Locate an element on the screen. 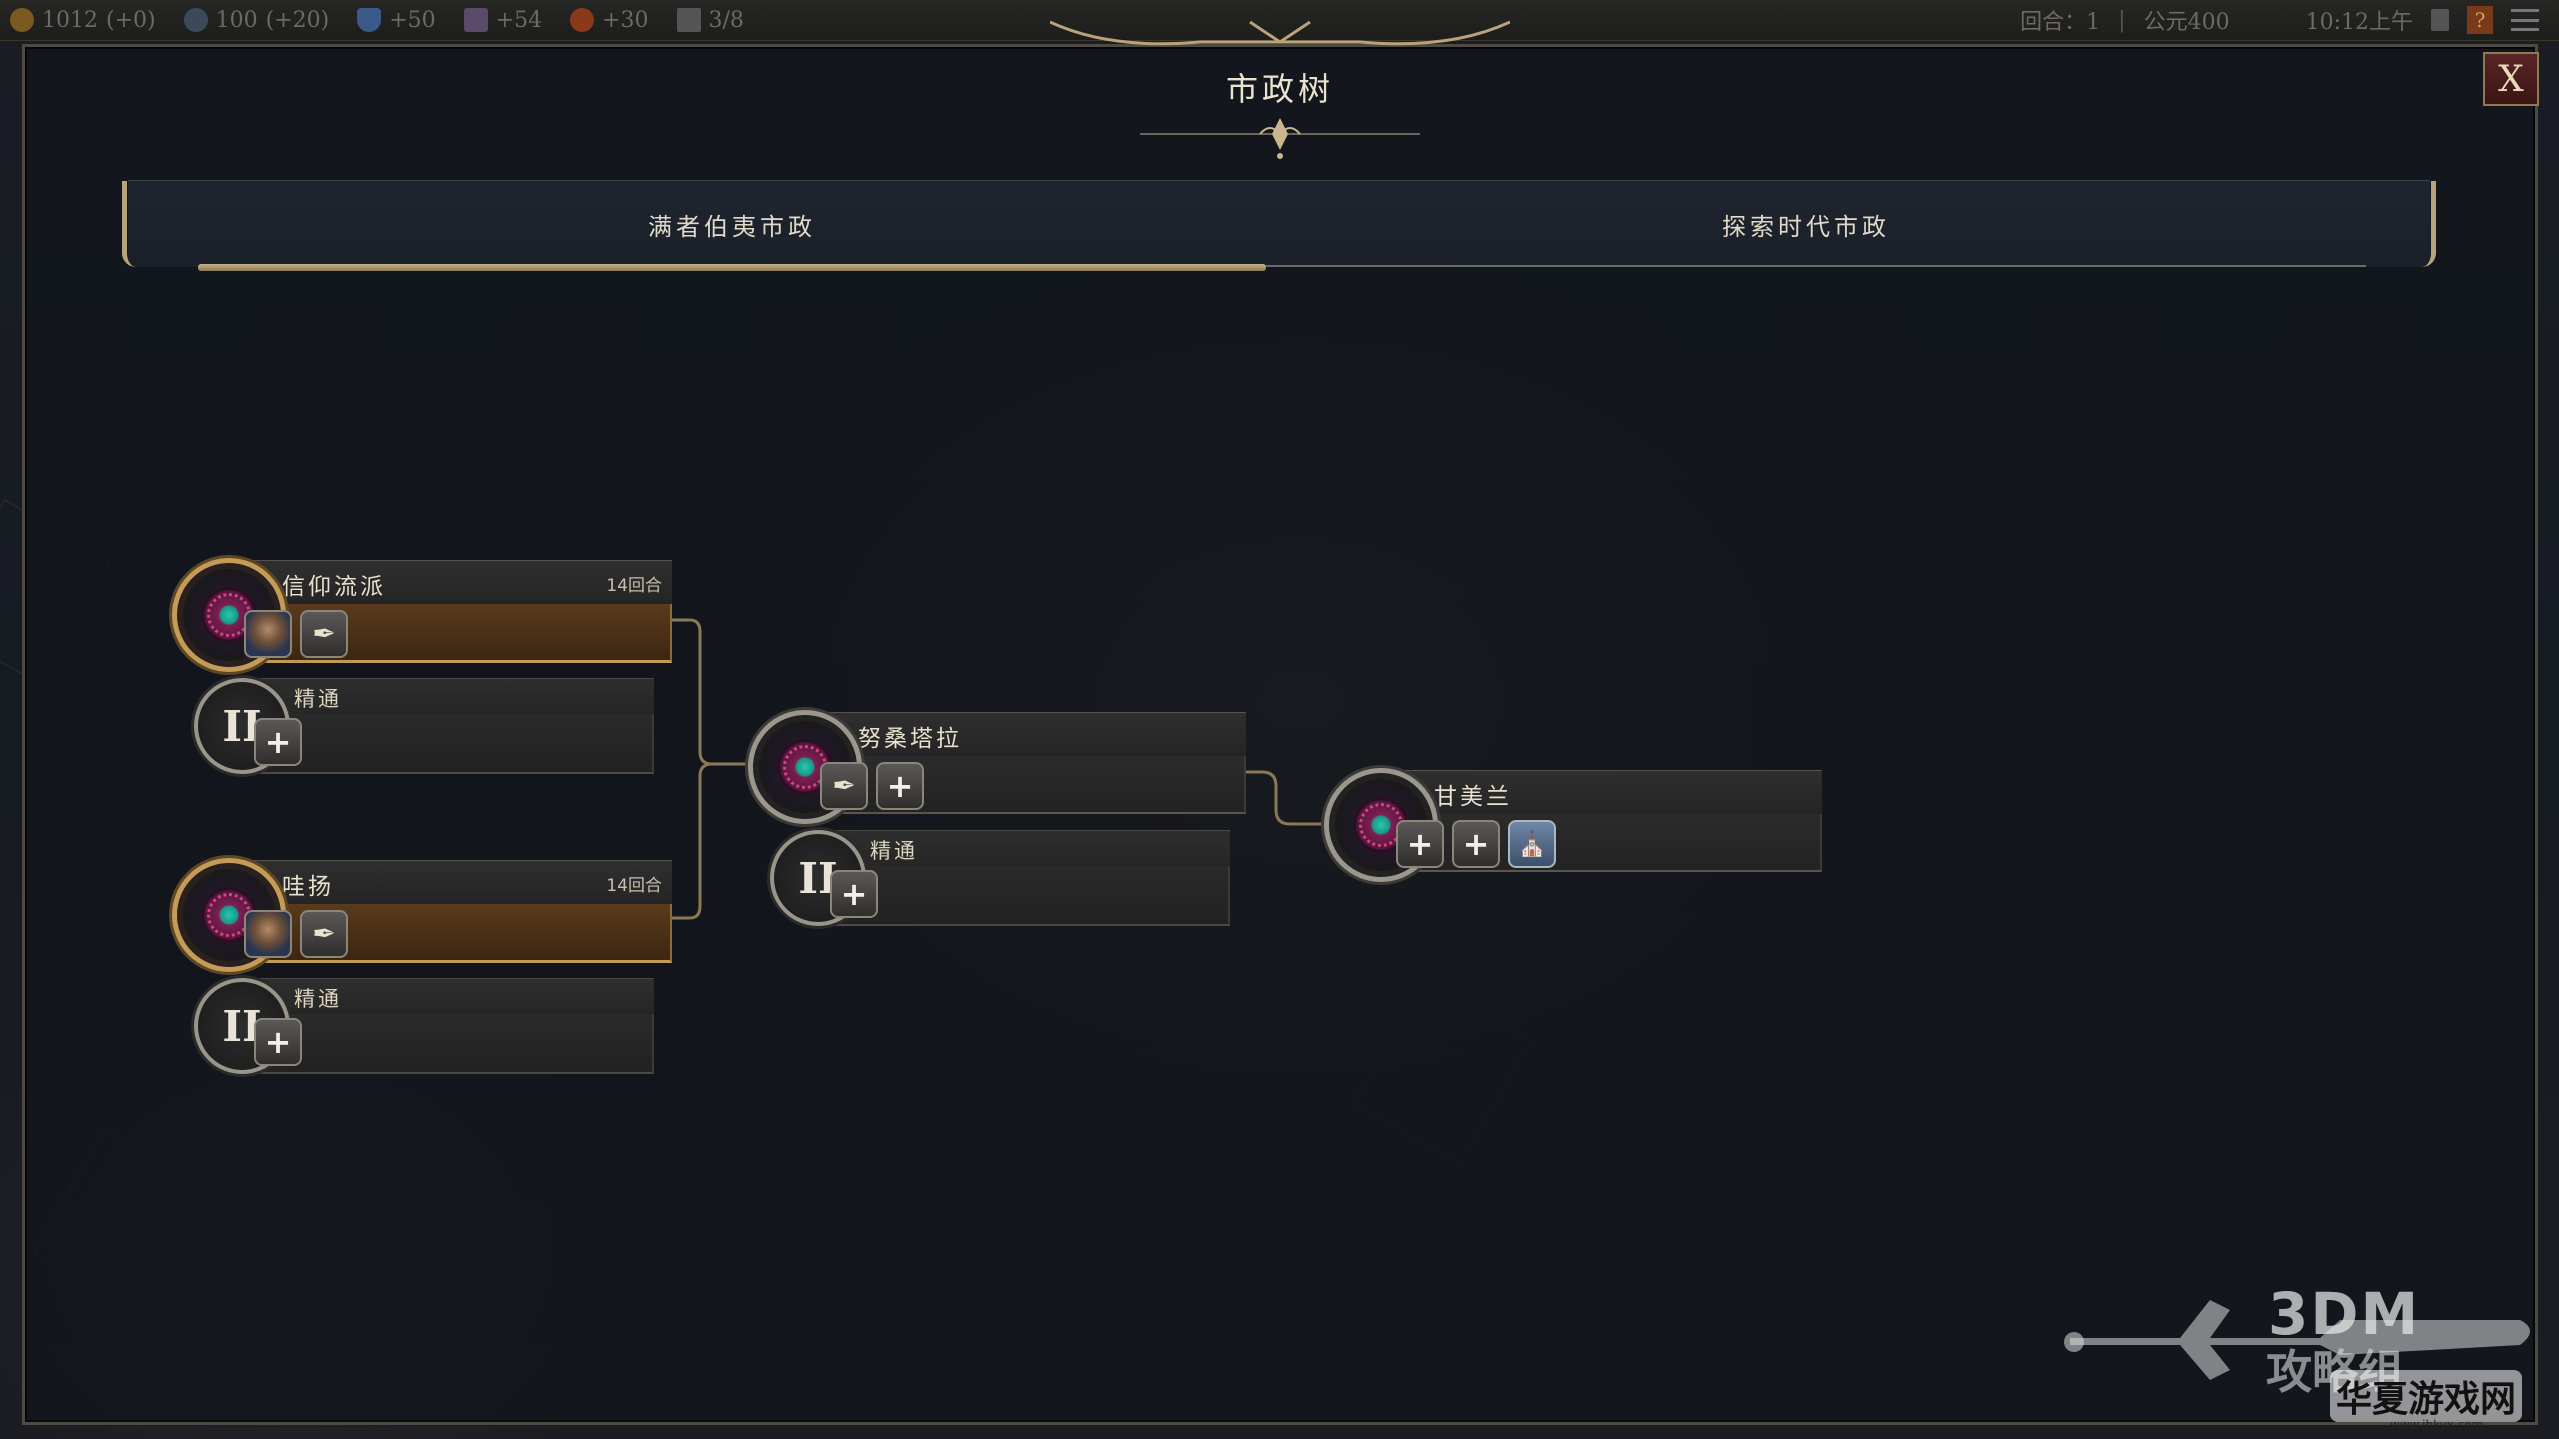  top-ornament is located at coordinates (1280, 33).